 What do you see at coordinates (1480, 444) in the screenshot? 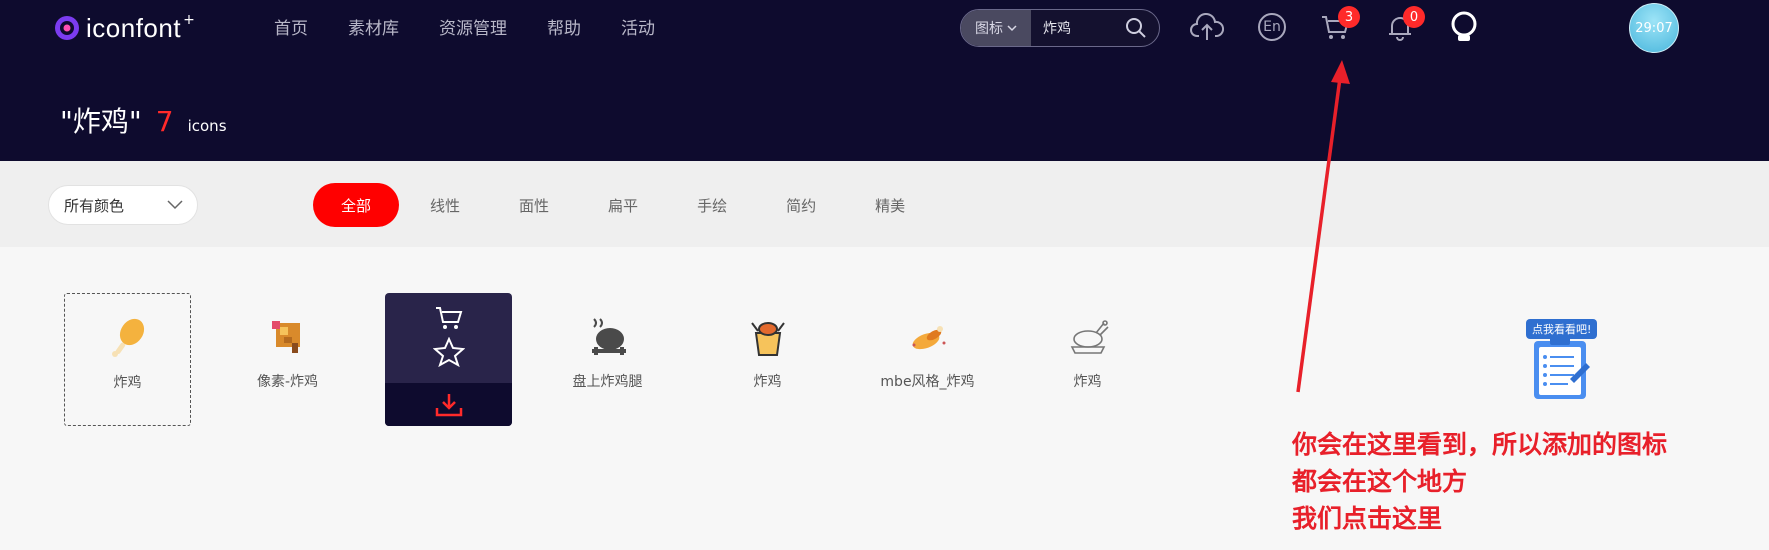
I see `annotation-line-1: 你会在这里看到，所以添加的图标` at bounding box center [1480, 444].